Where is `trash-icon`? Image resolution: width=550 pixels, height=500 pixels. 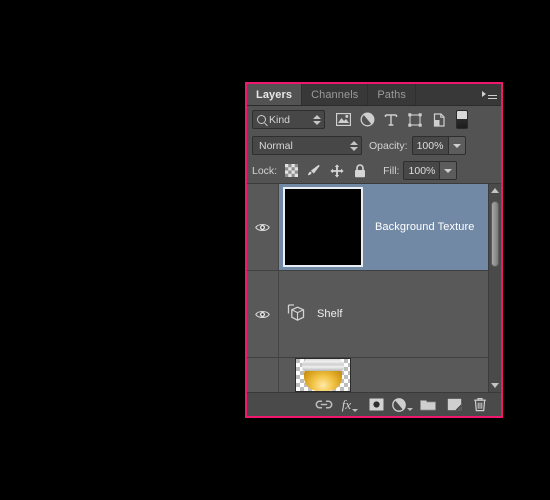 trash-icon is located at coordinates (480, 404).